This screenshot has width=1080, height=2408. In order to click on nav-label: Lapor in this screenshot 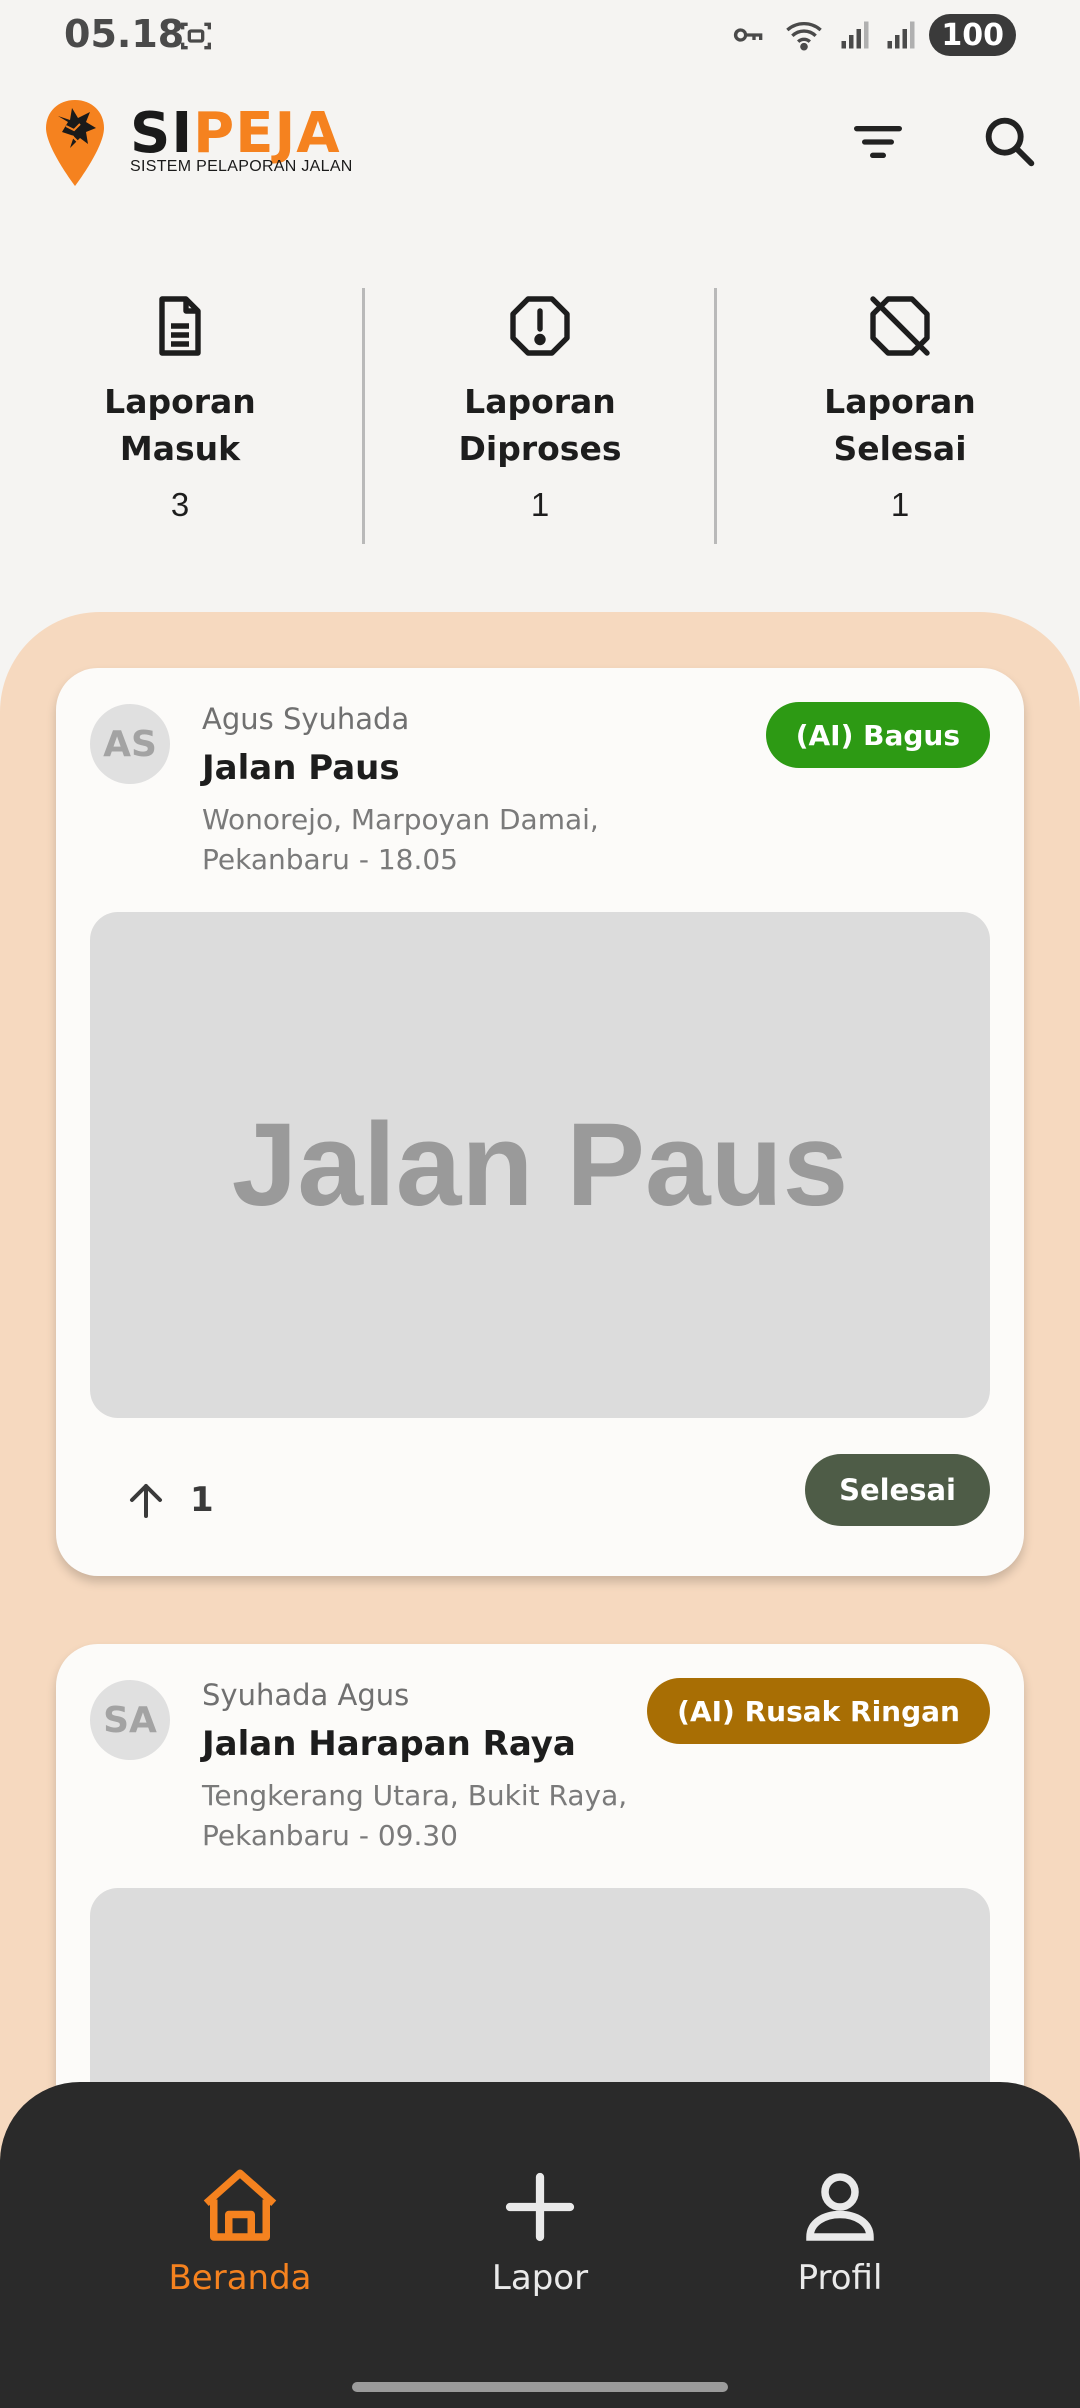, I will do `click(540, 2278)`.